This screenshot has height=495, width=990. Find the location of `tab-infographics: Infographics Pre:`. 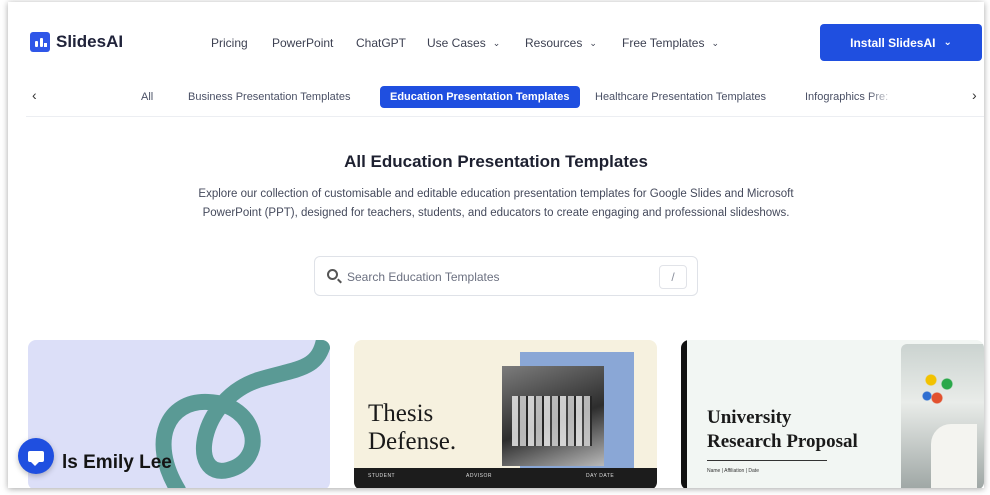

tab-infographics: Infographics Pre: is located at coordinates (850, 97).